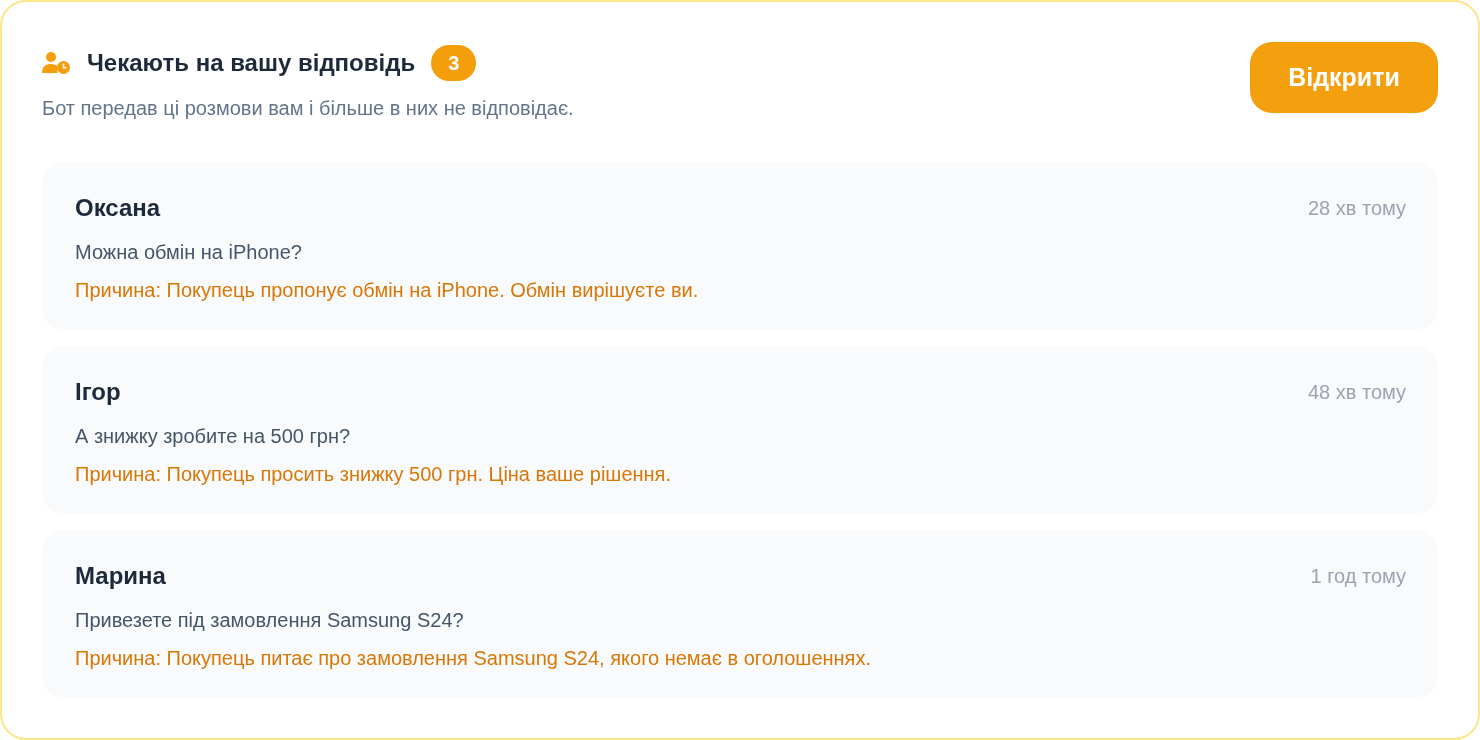 This screenshot has width=1480, height=740. Describe the element at coordinates (251, 63) in the screenshot. I see `section-title: Чекають на вашу відповідь` at that location.